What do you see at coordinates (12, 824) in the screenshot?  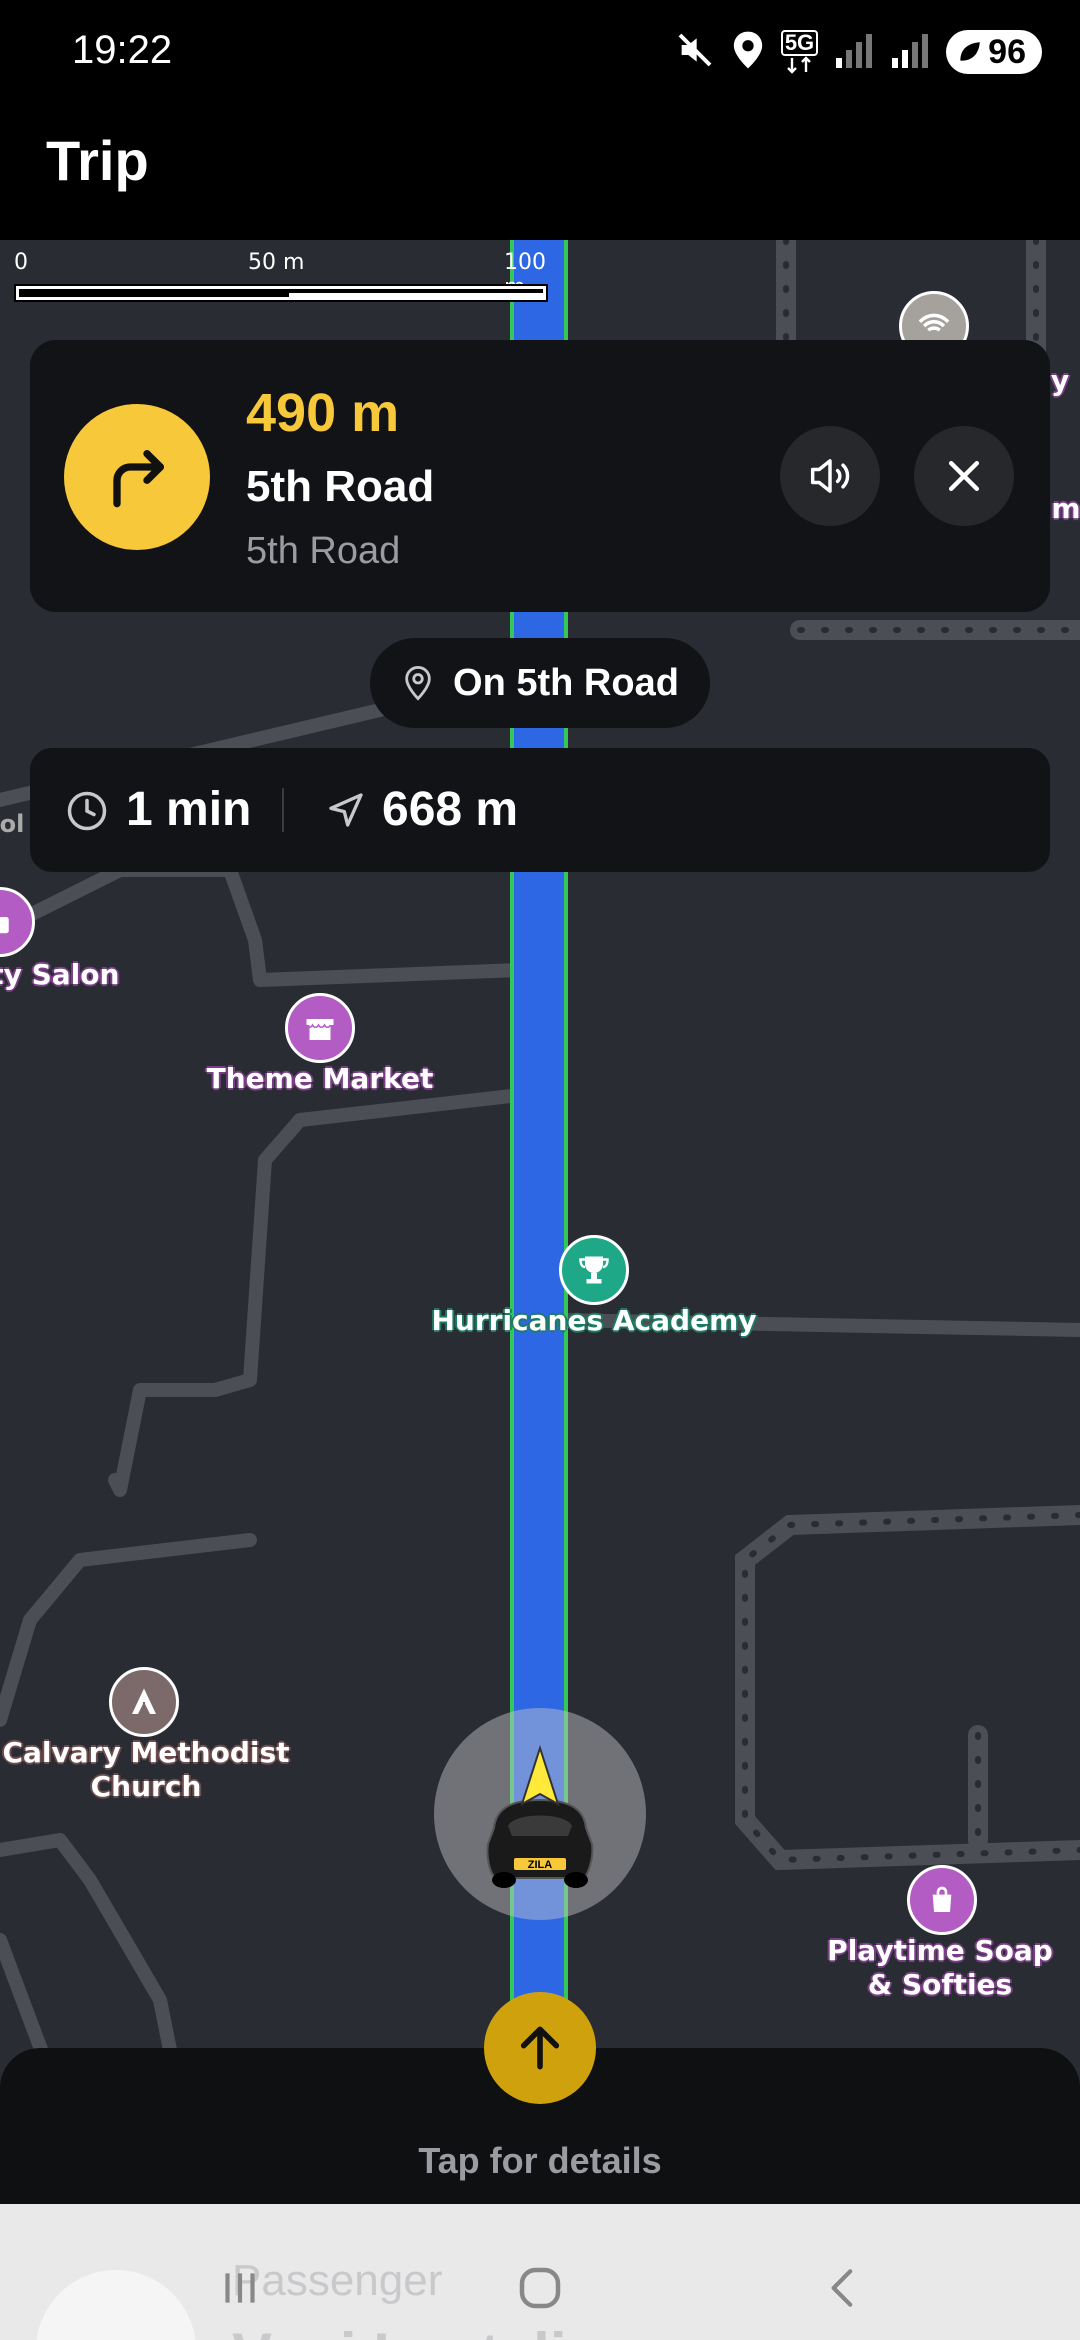 I see `map-label-fragment: ol` at bounding box center [12, 824].